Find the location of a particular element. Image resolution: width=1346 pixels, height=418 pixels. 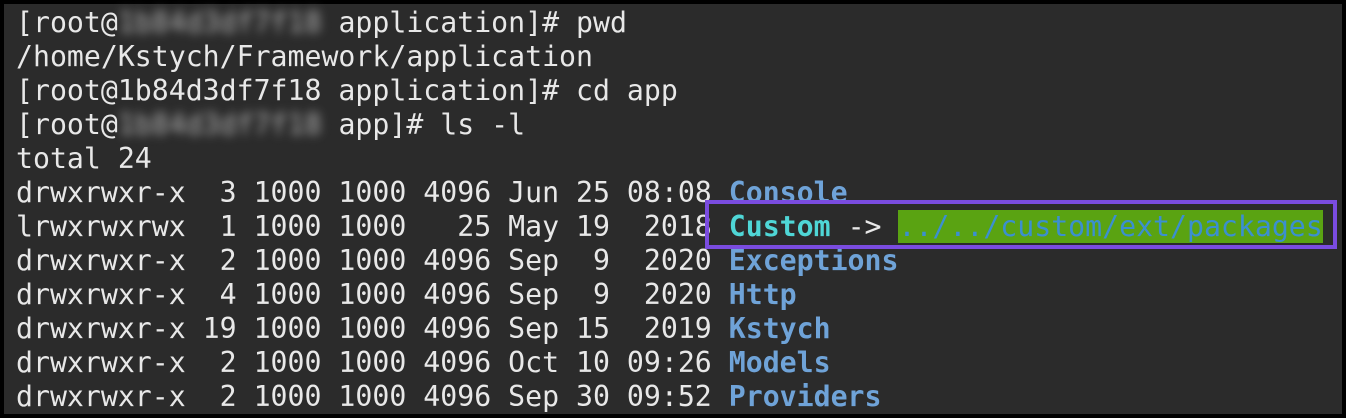

prompt-command: app]# ls -l is located at coordinates (423, 124).